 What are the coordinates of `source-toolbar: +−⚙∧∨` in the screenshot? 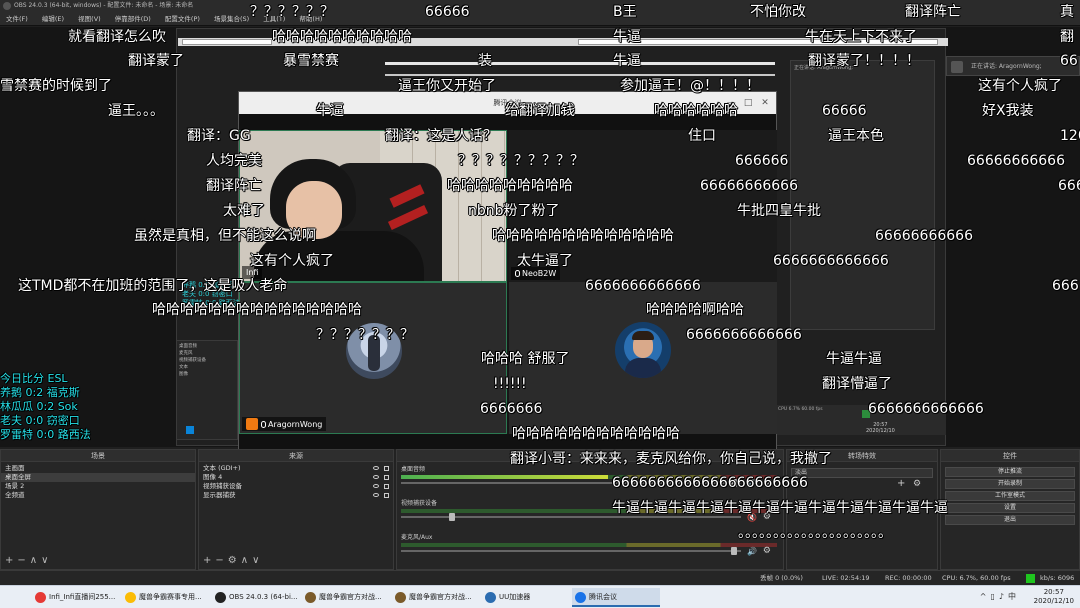 It's located at (233, 560).